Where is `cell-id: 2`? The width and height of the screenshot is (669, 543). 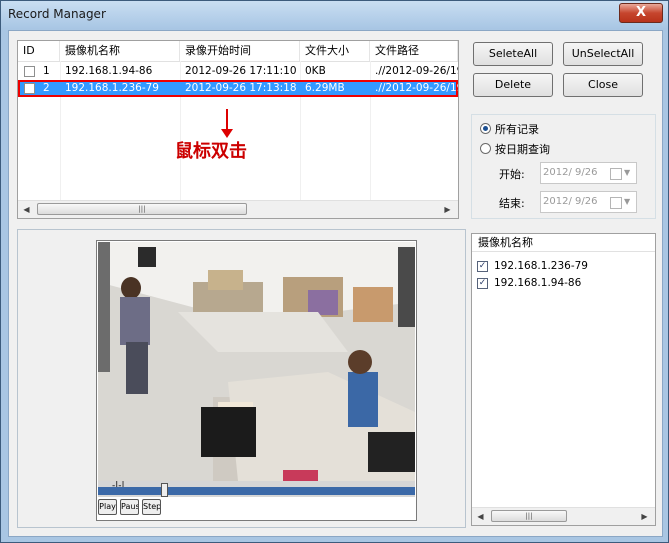
cell-id: 2 is located at coordinates (46, 88).